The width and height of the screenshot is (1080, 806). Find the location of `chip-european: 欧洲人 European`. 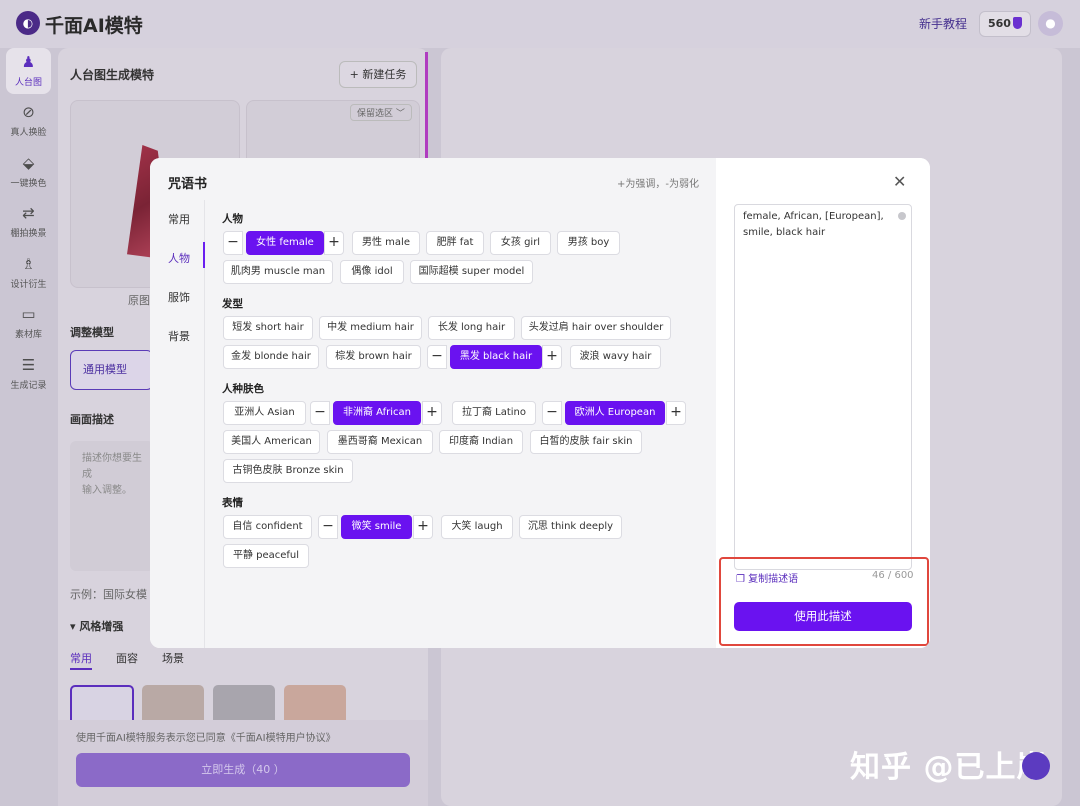

chip-european: 欧洲人 European is located at coordinates (615, 413).